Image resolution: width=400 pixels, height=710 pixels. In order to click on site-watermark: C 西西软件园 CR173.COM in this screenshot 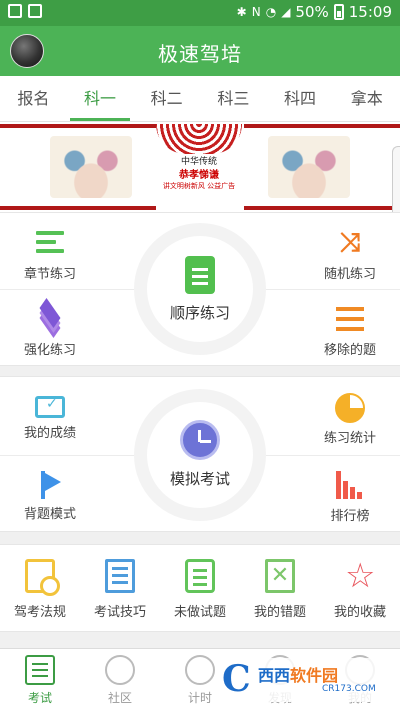, I will do `click(298, 680)`.